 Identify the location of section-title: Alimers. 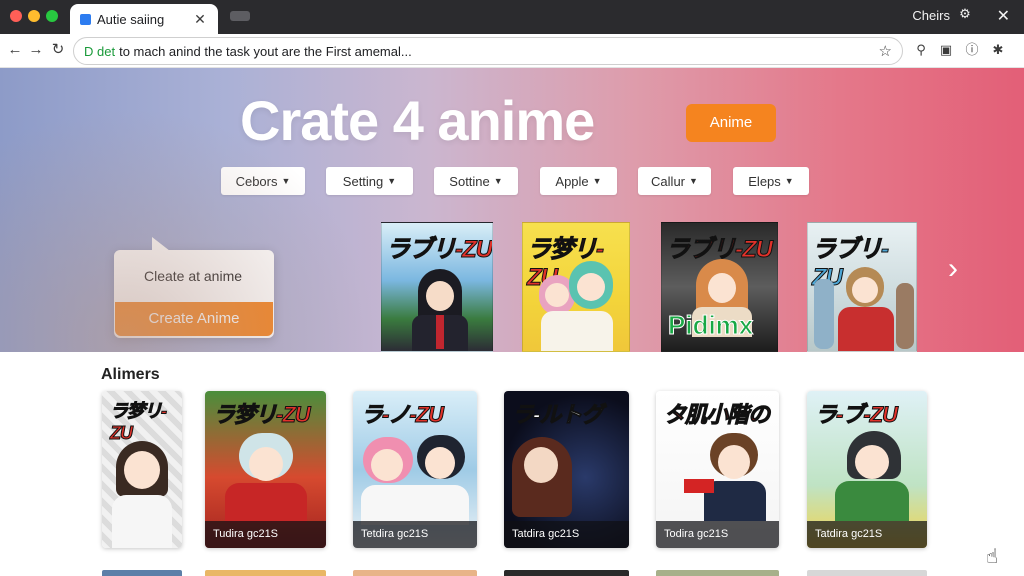
(130, 374).